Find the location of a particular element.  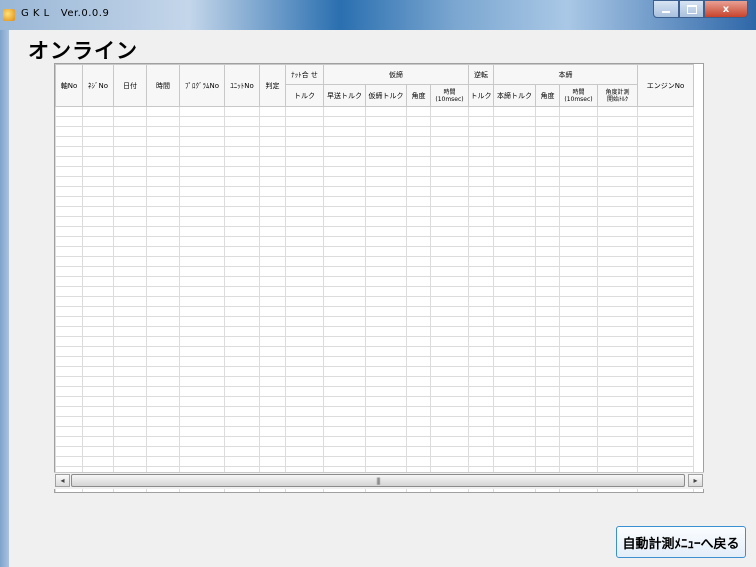

col-header-angle-1: 角度 is located at coordinates (418, 95).